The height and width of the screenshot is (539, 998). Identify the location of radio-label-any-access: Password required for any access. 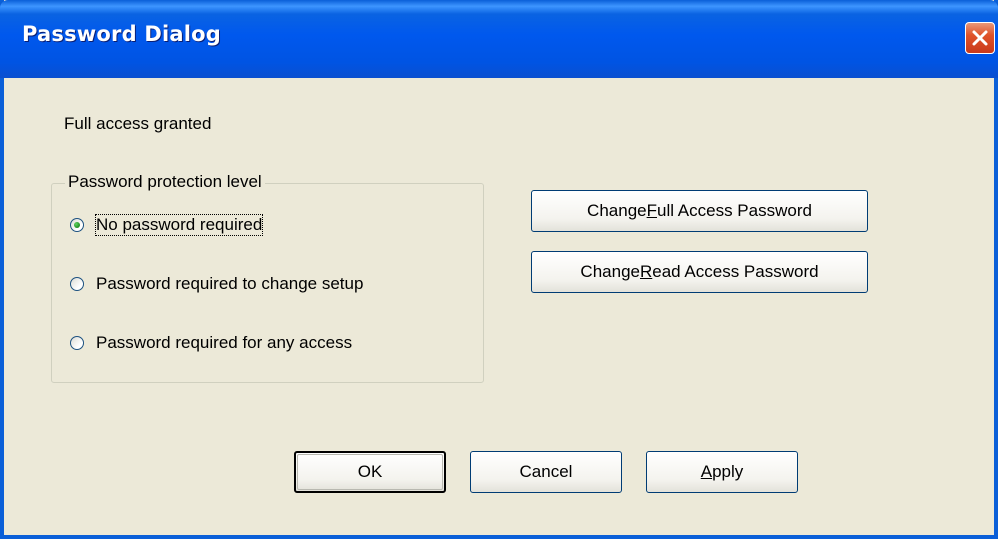
(224, 342).